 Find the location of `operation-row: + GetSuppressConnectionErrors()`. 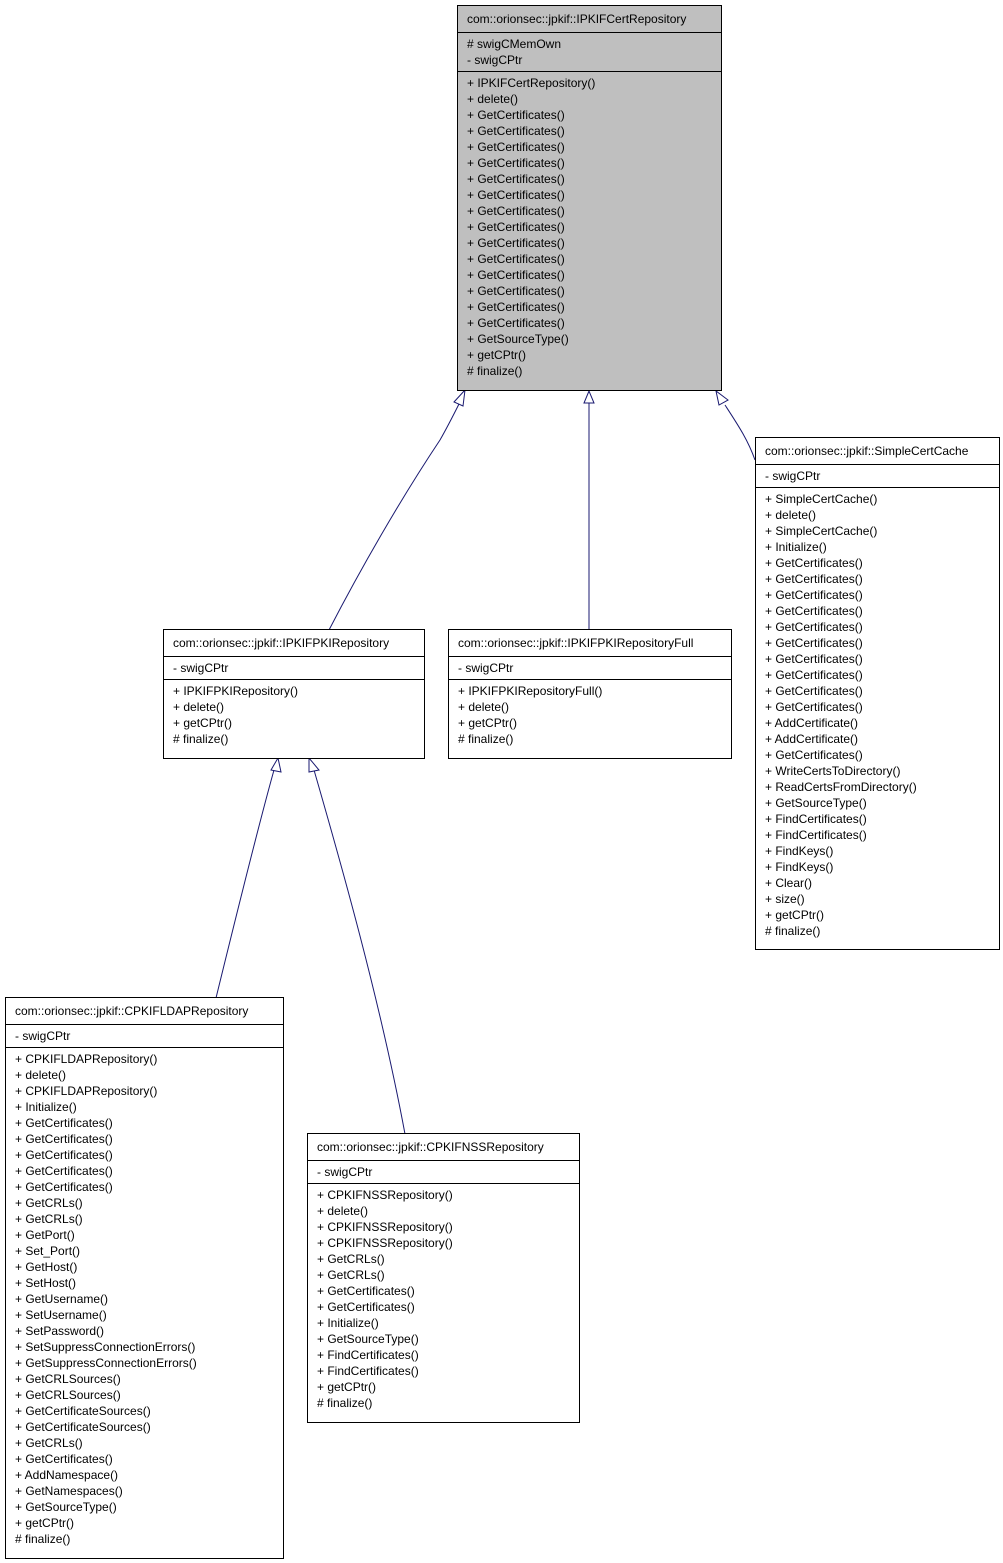

operation-row: + GetSuppressConnectionErrors() is located at coordinates (106, 1363).